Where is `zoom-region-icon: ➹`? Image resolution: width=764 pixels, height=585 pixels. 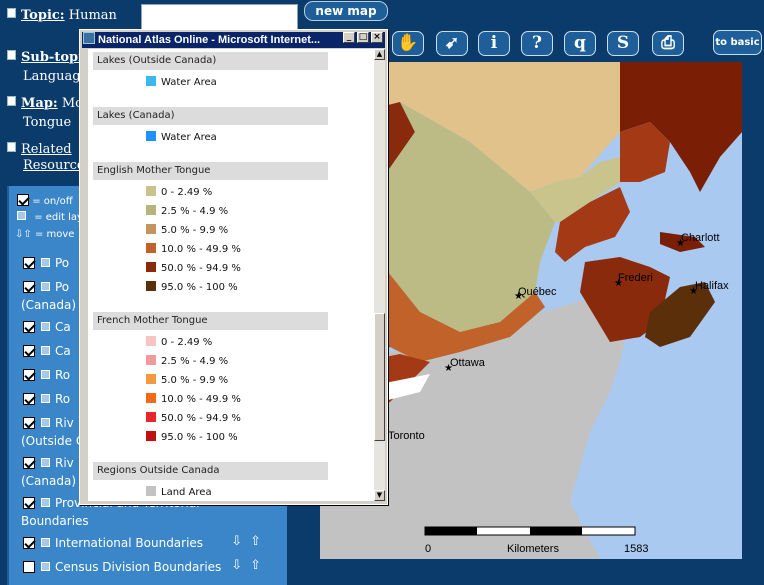
zoom-region-icon: ➹ is located at coordinates (452, 43).